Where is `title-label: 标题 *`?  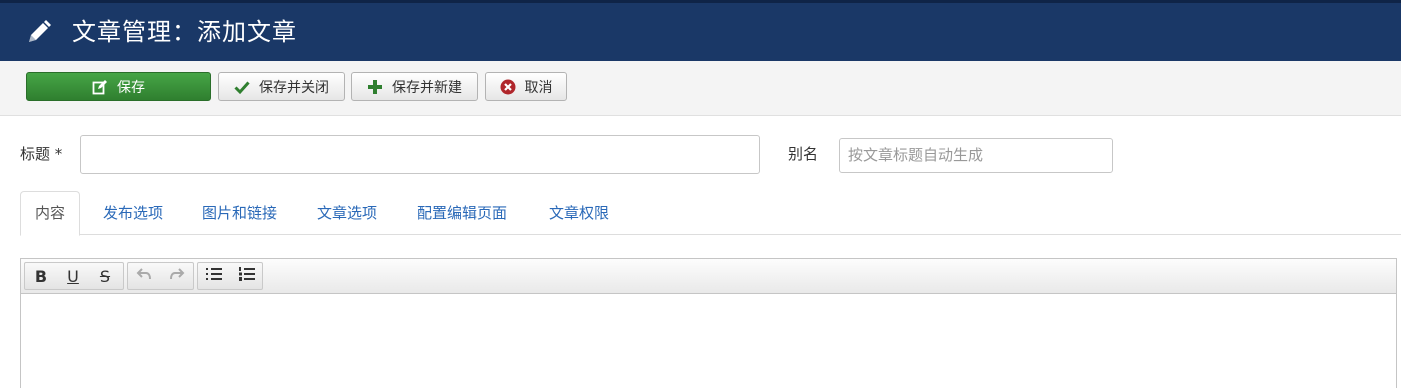 title-label: 标题 * is located at coordinates (41, 154).